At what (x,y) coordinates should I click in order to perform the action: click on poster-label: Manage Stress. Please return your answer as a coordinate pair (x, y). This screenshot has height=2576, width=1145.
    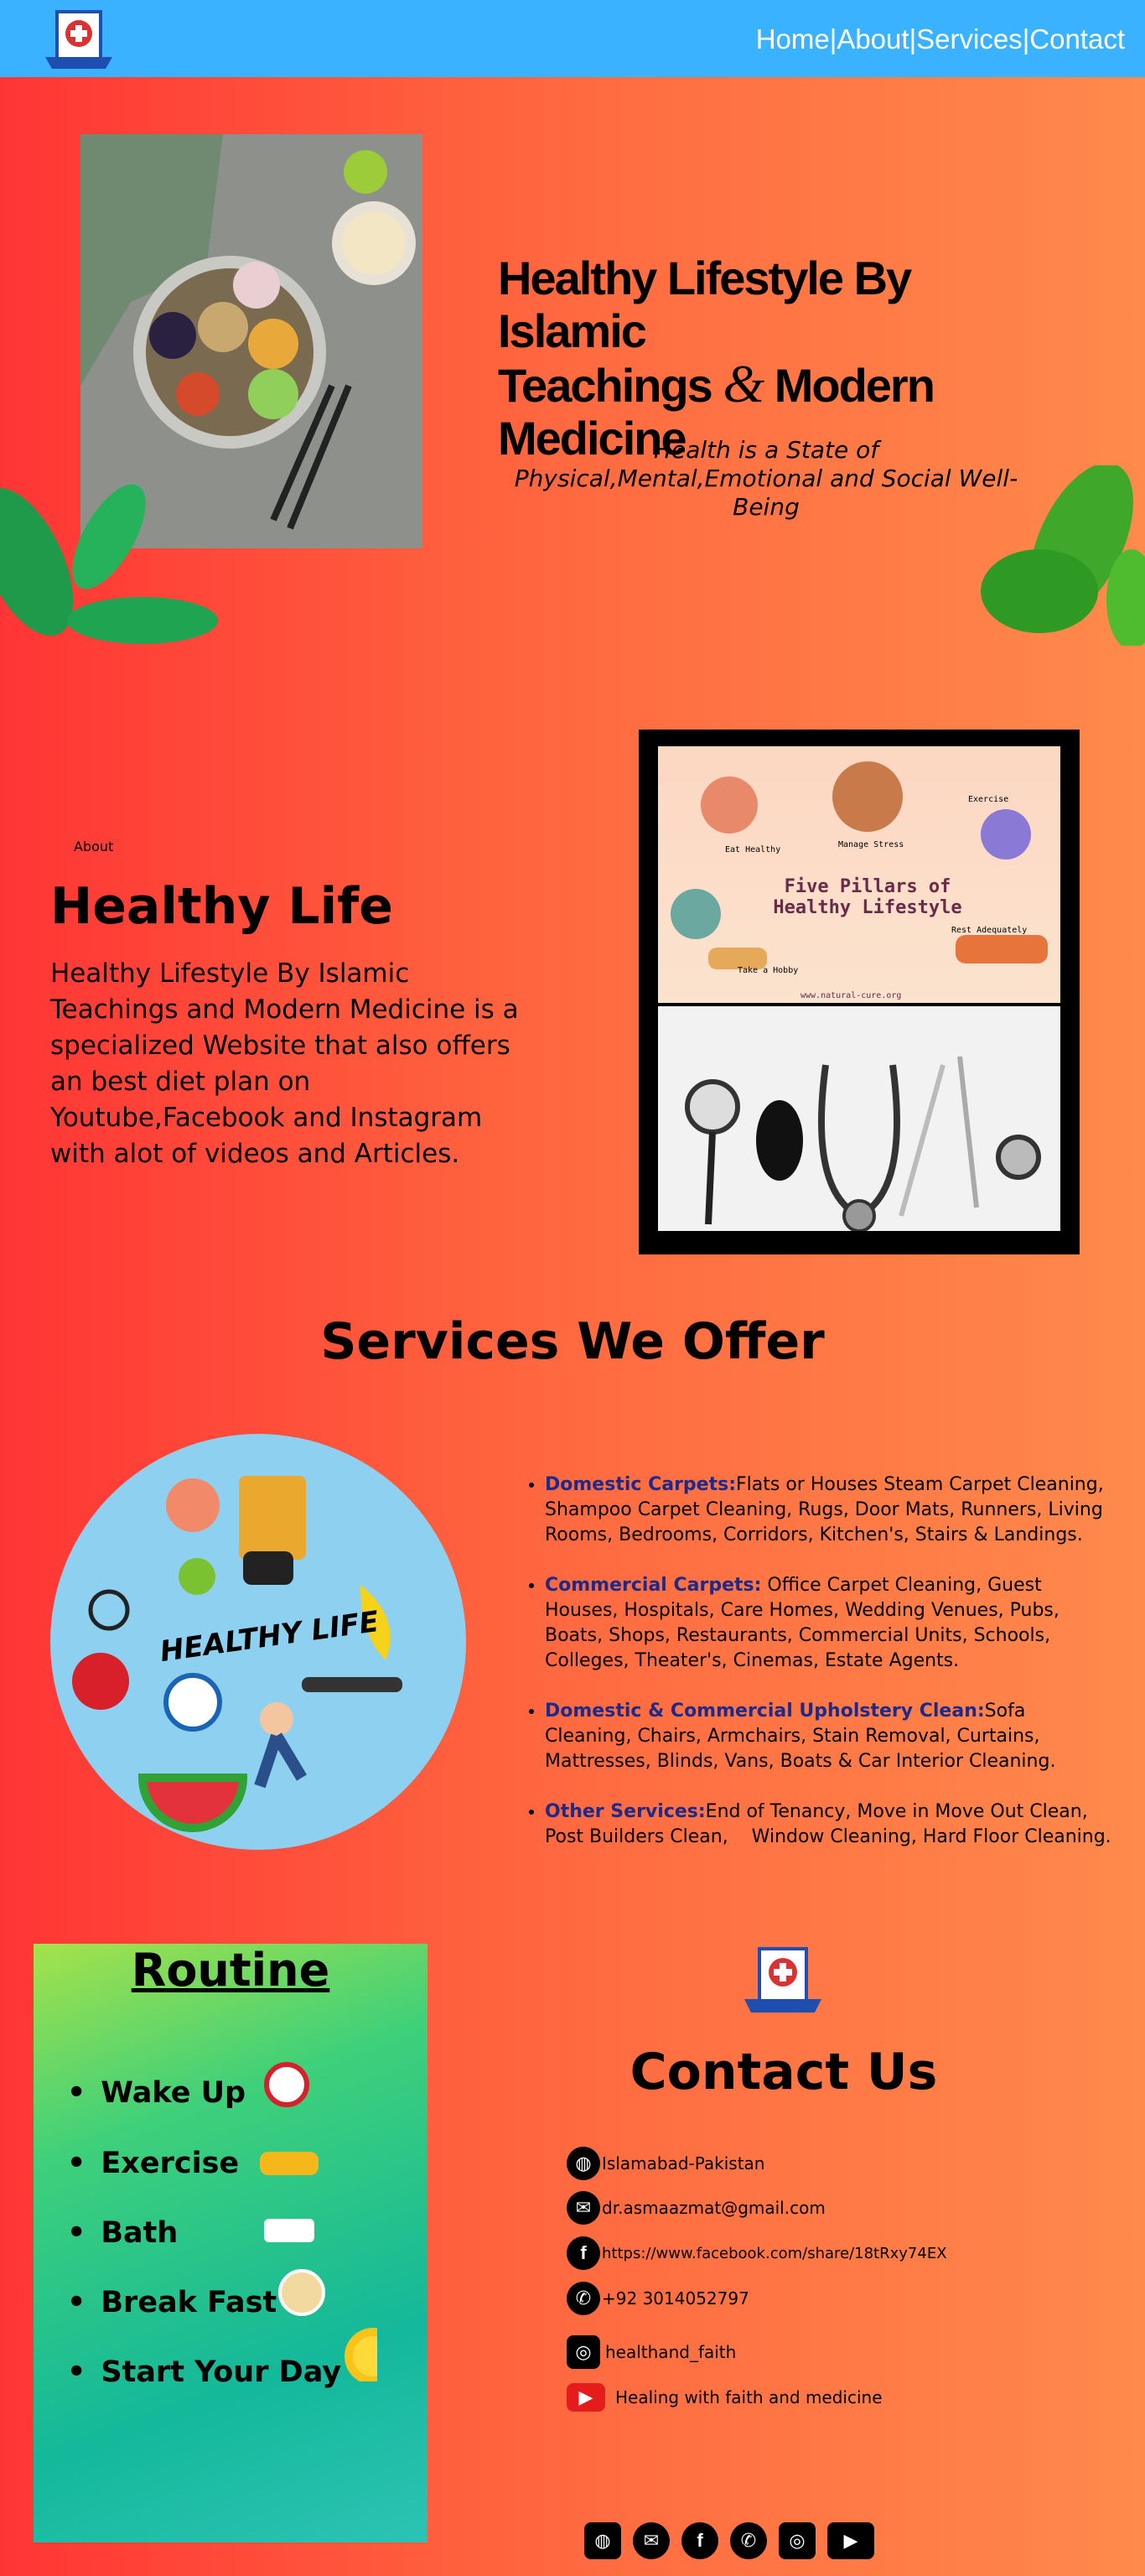
    Looking at the image, I should click on (871, 844).